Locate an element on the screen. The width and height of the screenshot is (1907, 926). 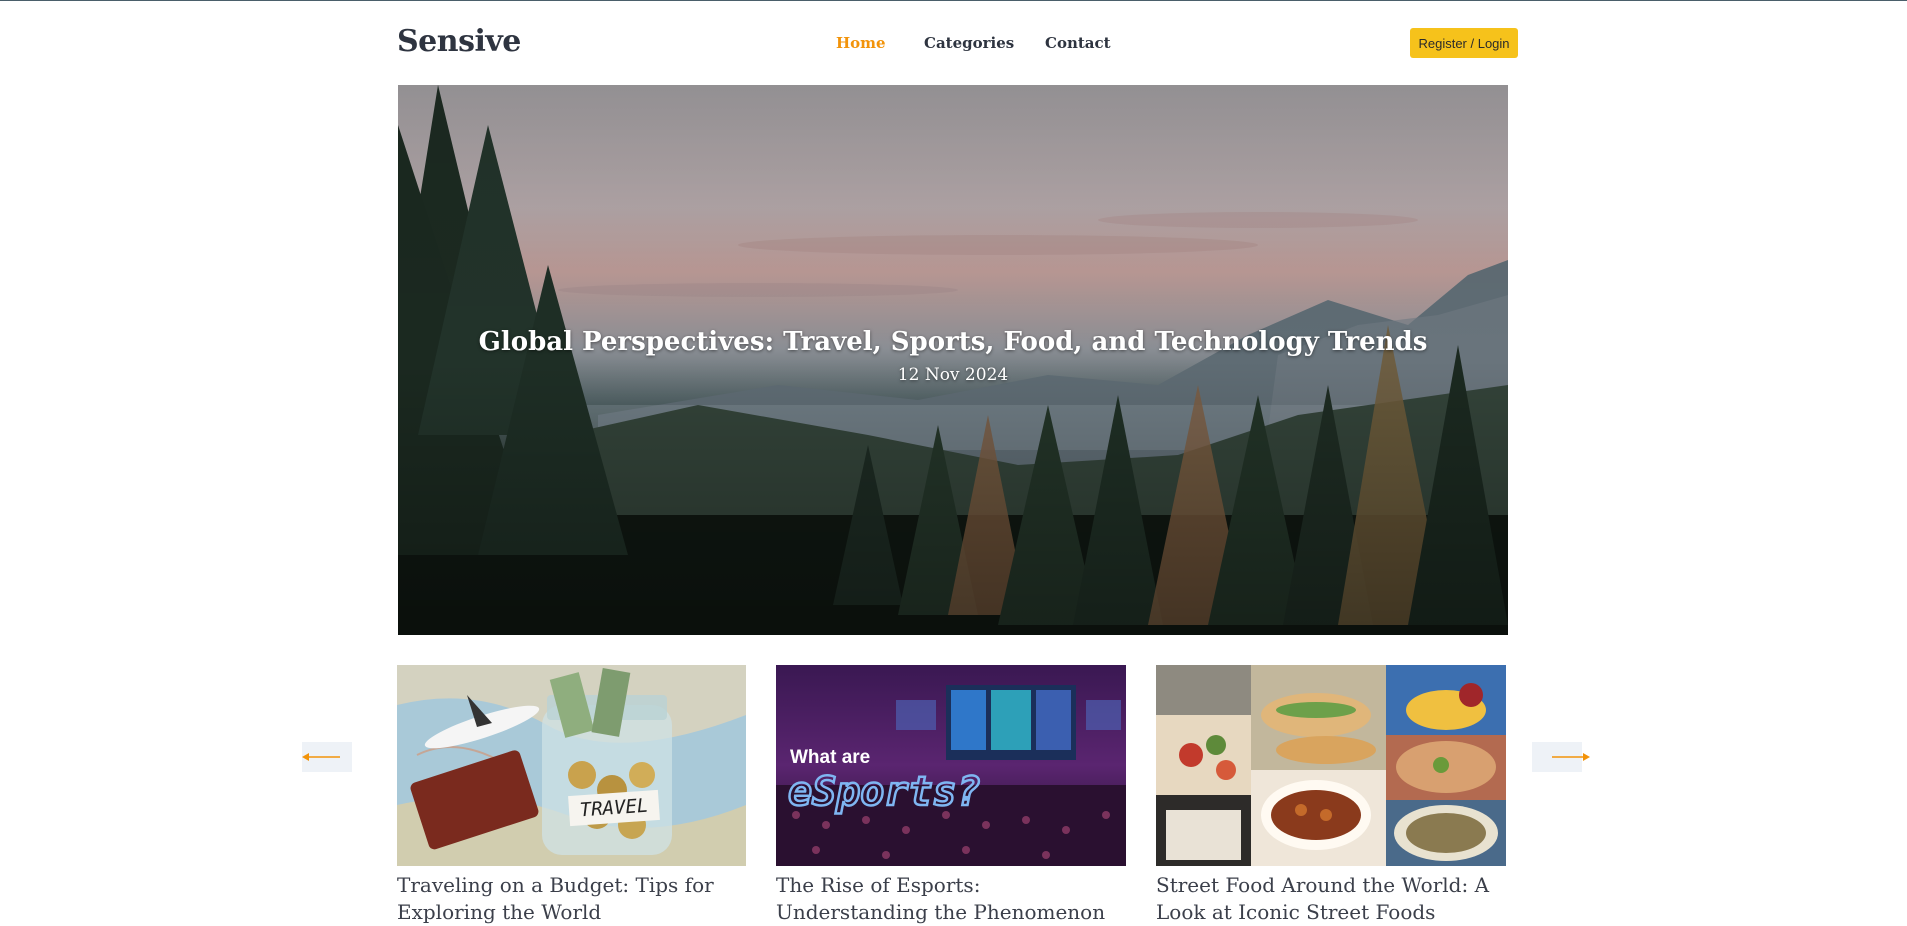
esports-image-text-top: What are is located at coordinates (830, 757).